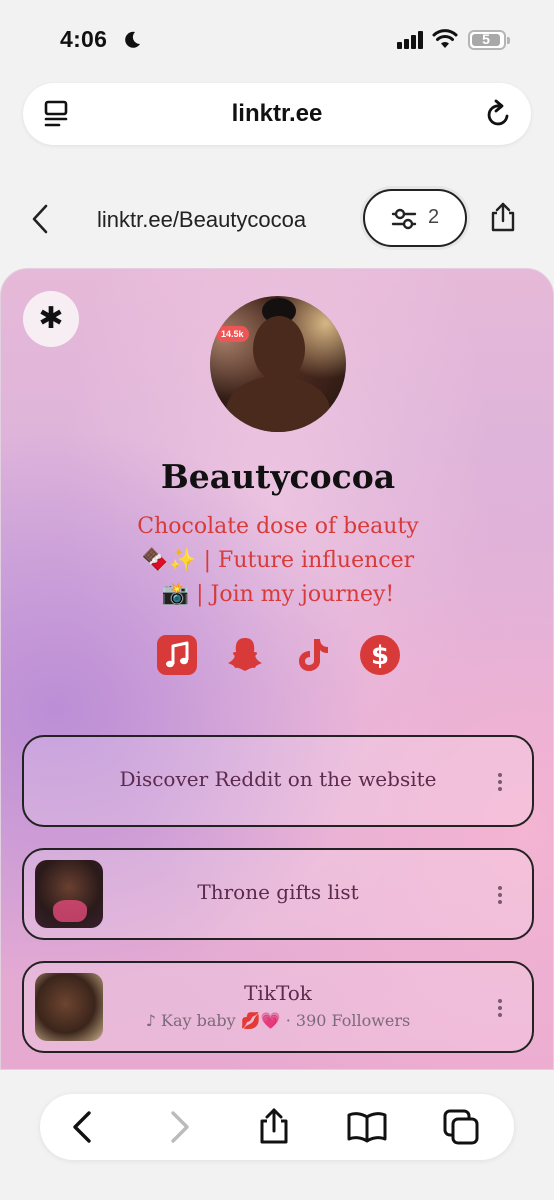 The width and height of the screenshot is (554, 1200). I want to click on link-subtitle: ♪ Kay baby 💋💗 · 390 Followers, so click(278, 1020).